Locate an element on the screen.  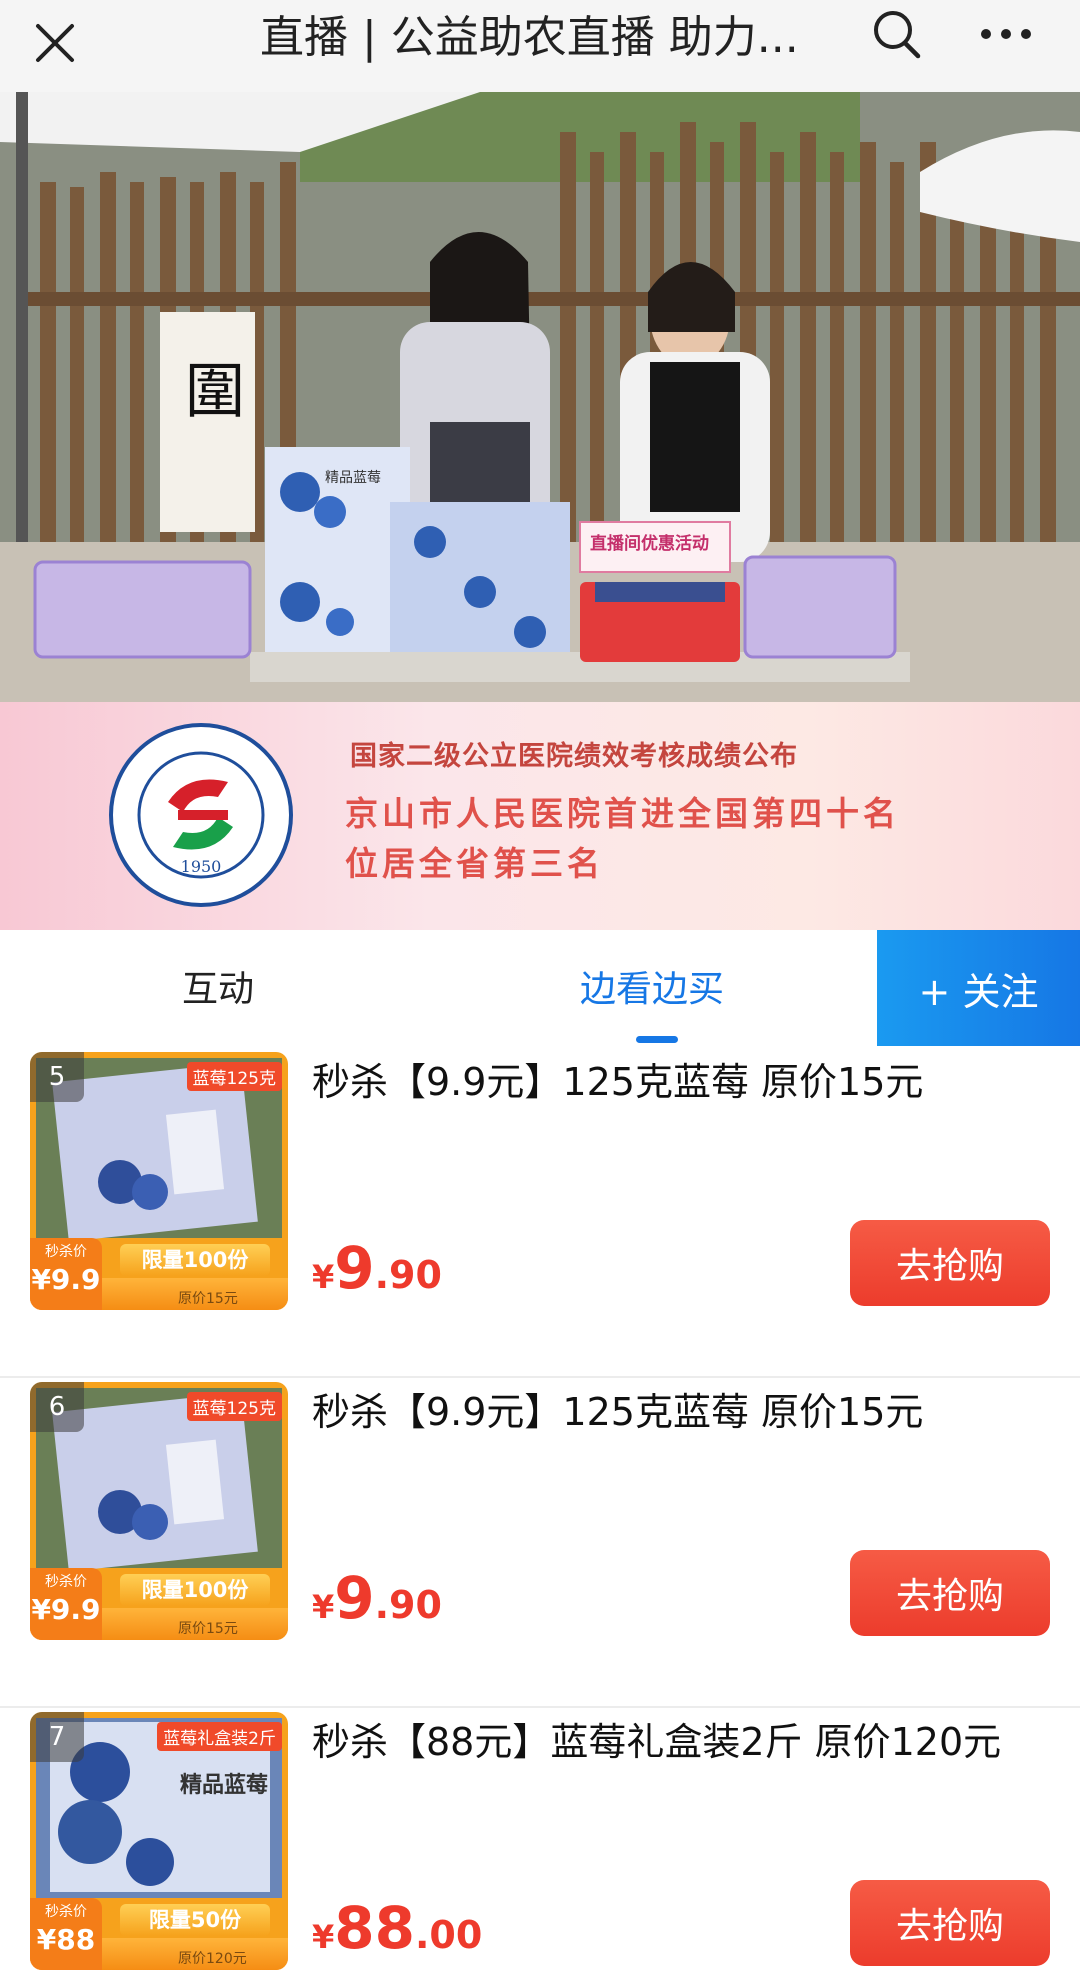
seckill-price: ¥88 is located at coordinates (66, 1939).